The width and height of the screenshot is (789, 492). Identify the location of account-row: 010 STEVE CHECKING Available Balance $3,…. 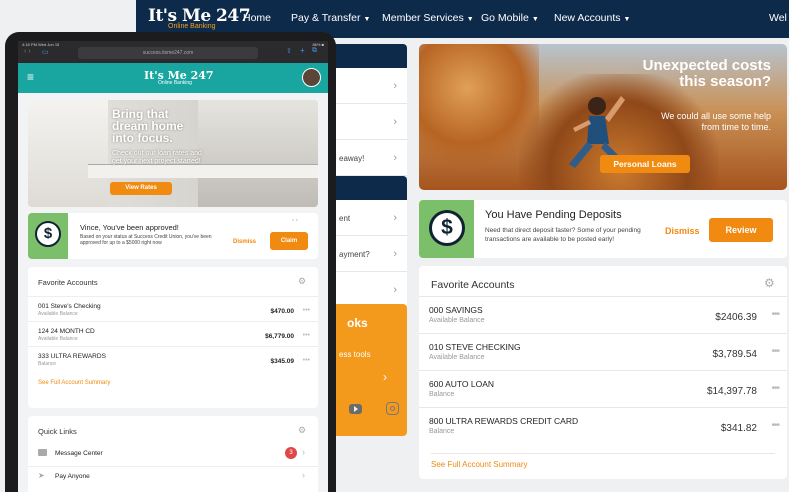
(603, 351).